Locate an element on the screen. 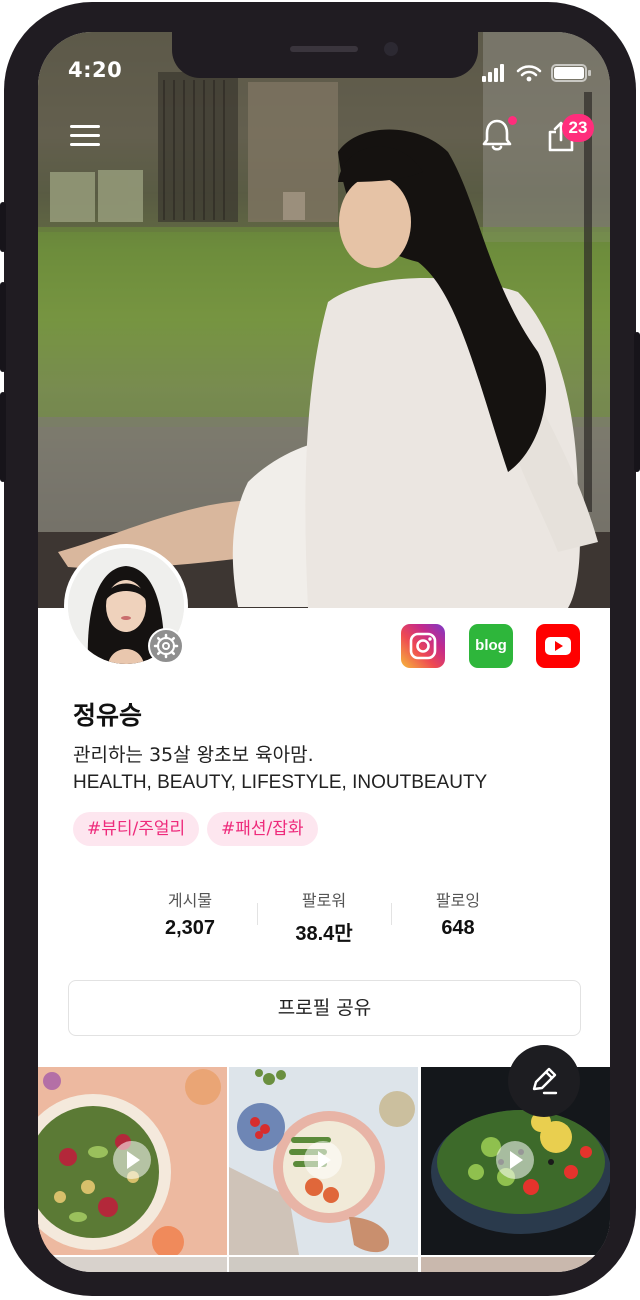 The height and width of the screenshot is (1300, 640). stat-followers-value: 38.4만 is located at coordinates (324, 934).